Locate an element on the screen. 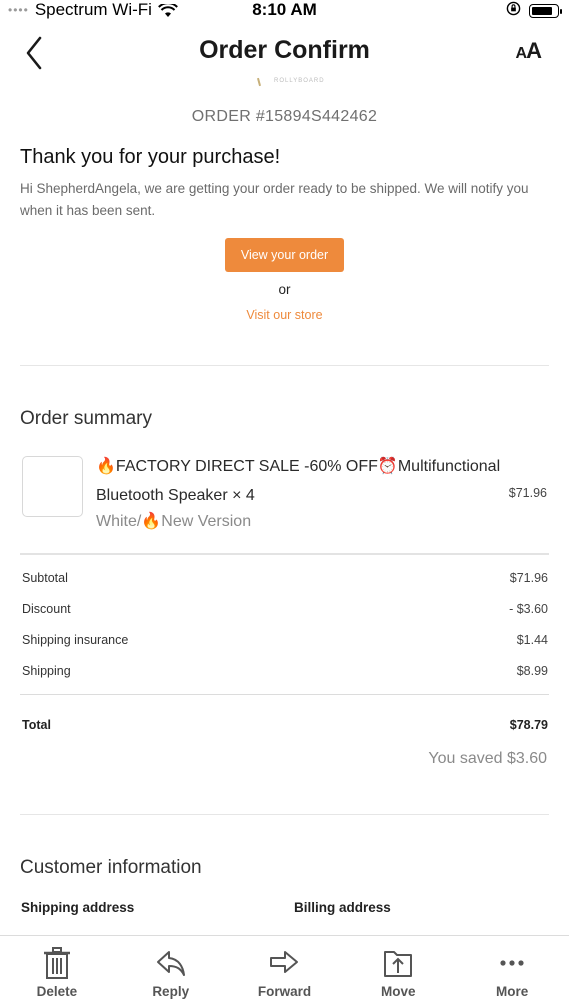  forward-button: Forward is located at coordinates (285, 968).